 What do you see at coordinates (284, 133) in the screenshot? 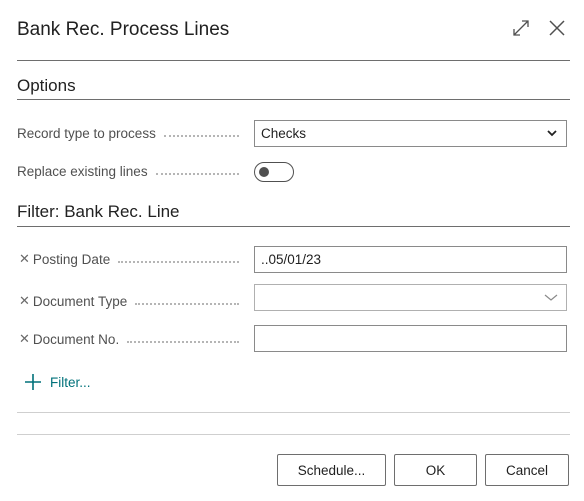
I see `record-type-value: Checks` at bounding box center [284, 133].